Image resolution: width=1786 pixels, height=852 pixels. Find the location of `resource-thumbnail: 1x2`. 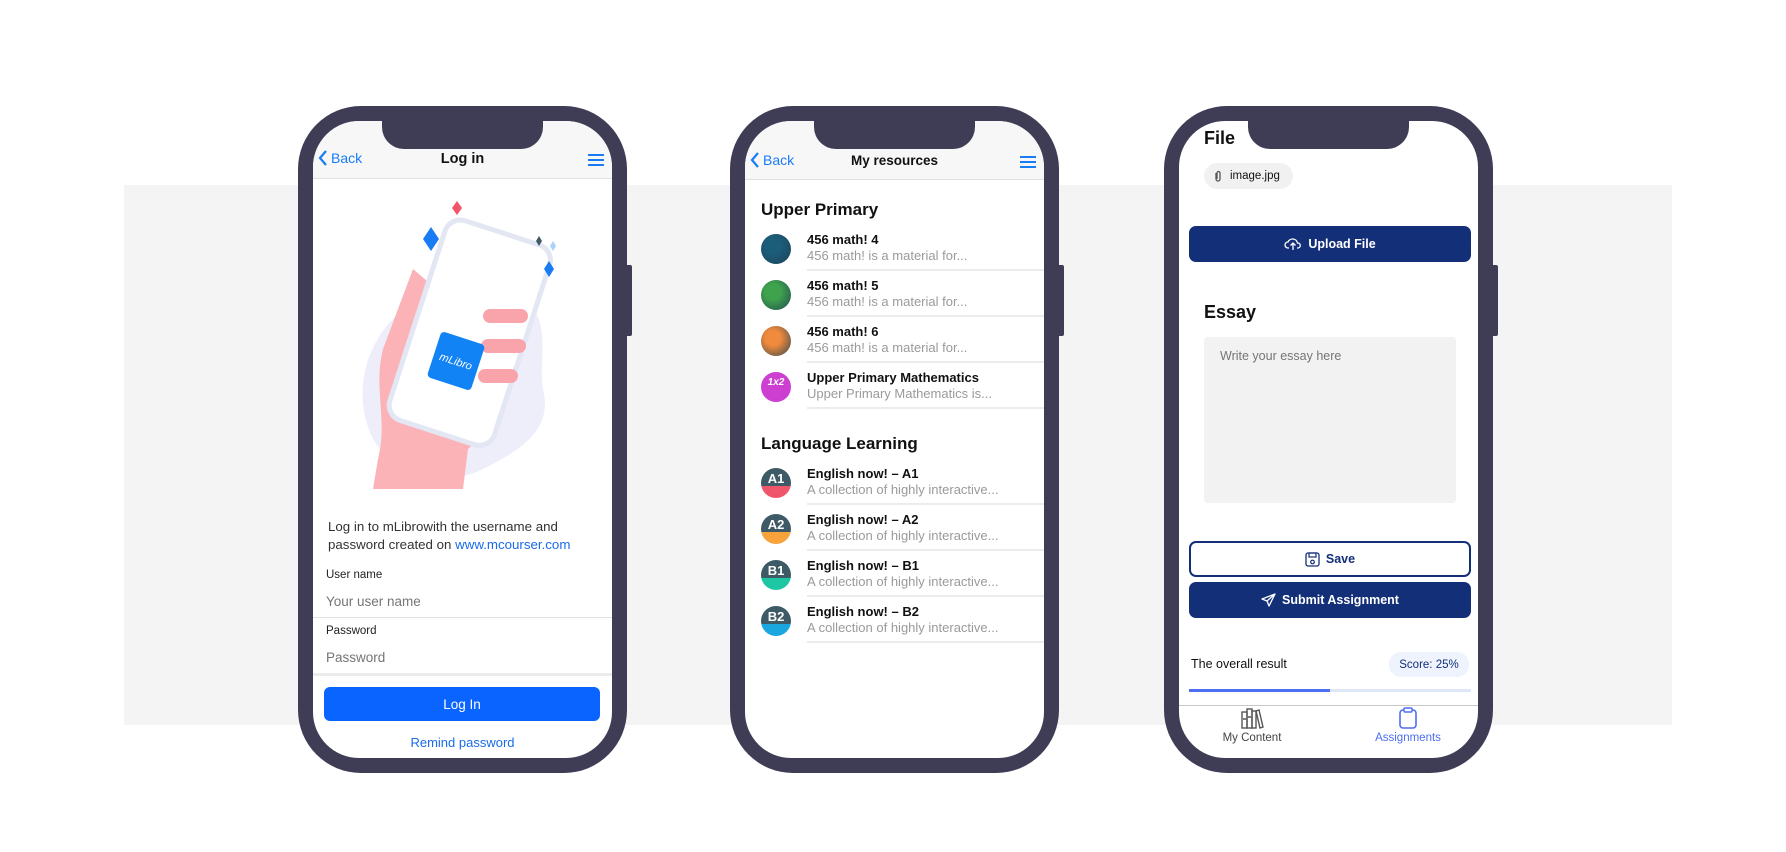

resource-thumbnail: 1x2 is located at coordinates (776, 387).